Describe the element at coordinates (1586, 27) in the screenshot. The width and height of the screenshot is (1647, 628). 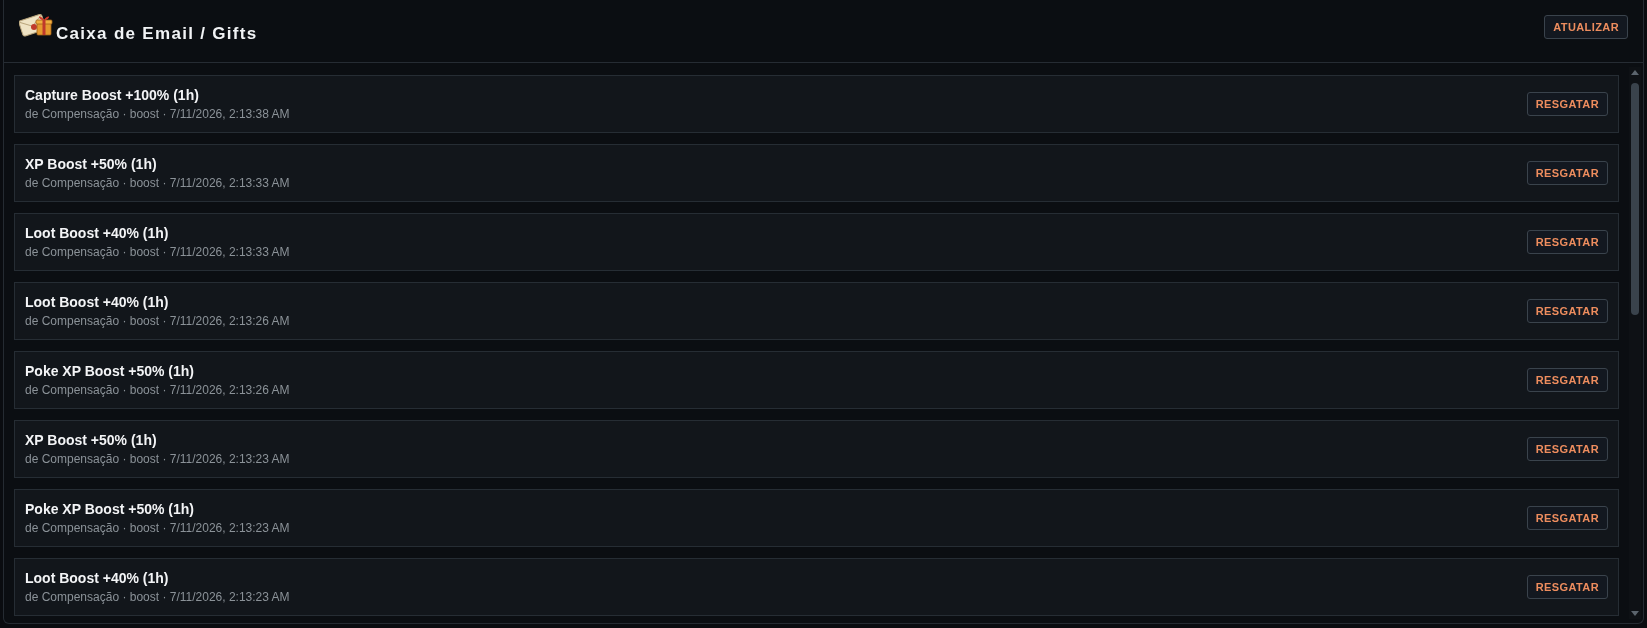
I see `refresh-button: ATUALIZAR` at that location.